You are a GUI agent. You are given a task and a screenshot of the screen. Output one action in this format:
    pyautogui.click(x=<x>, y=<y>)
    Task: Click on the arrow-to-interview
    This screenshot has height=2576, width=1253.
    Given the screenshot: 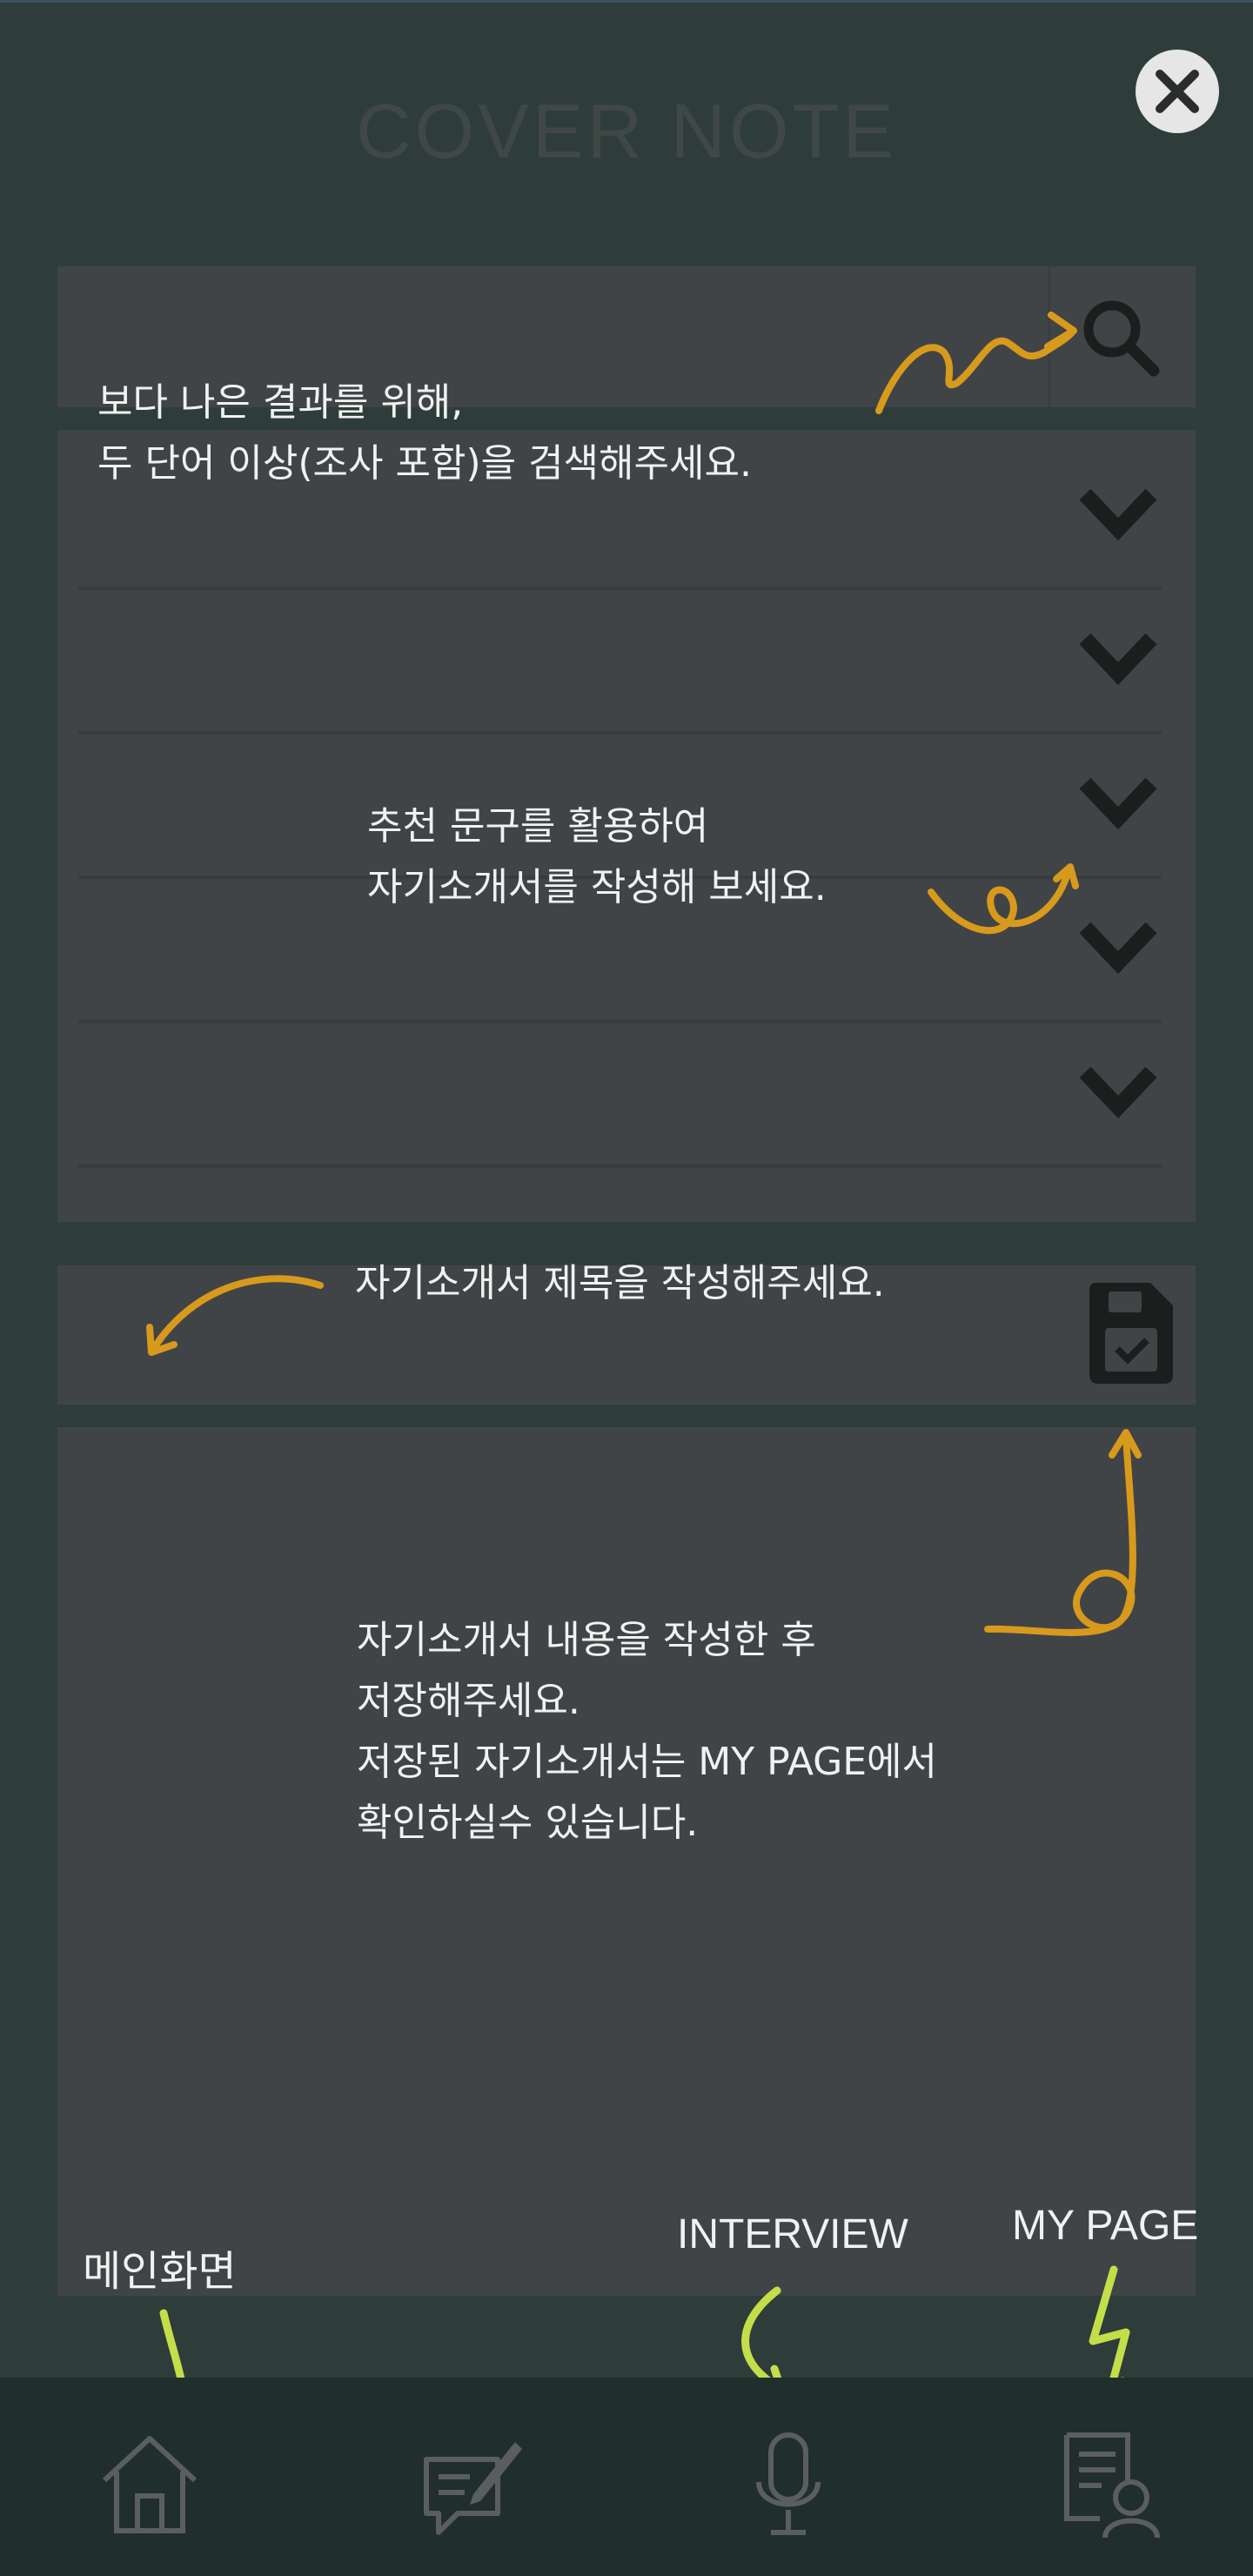 What is the action you would take?
    pyautogui.click(x=762, y=2339)
    